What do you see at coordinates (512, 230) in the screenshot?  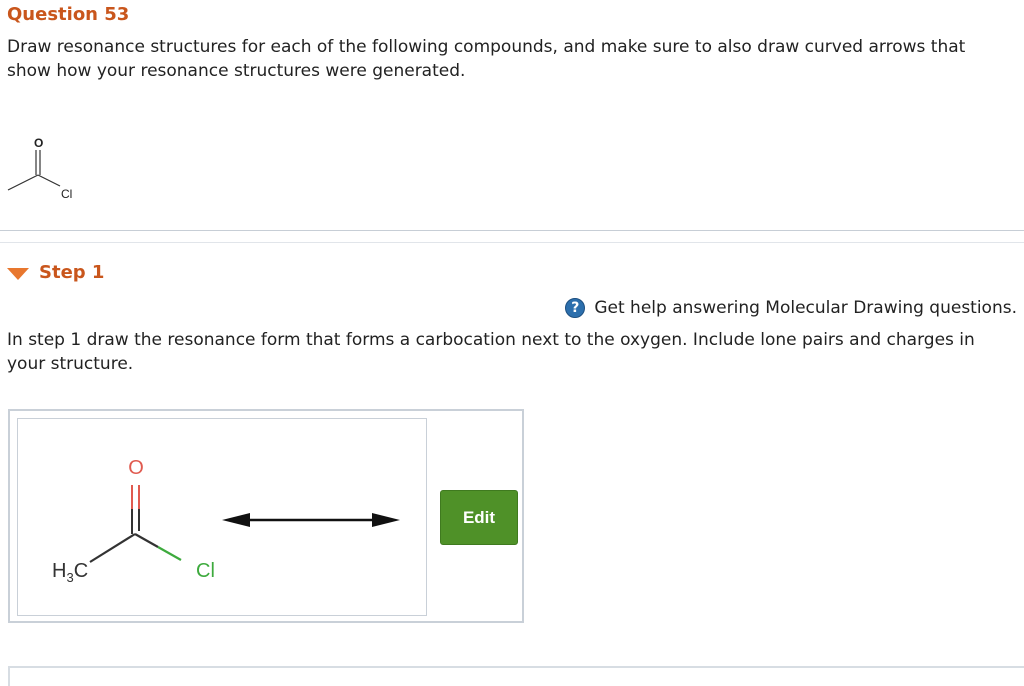 I see `section-divider` at bounding box center [512, 230].